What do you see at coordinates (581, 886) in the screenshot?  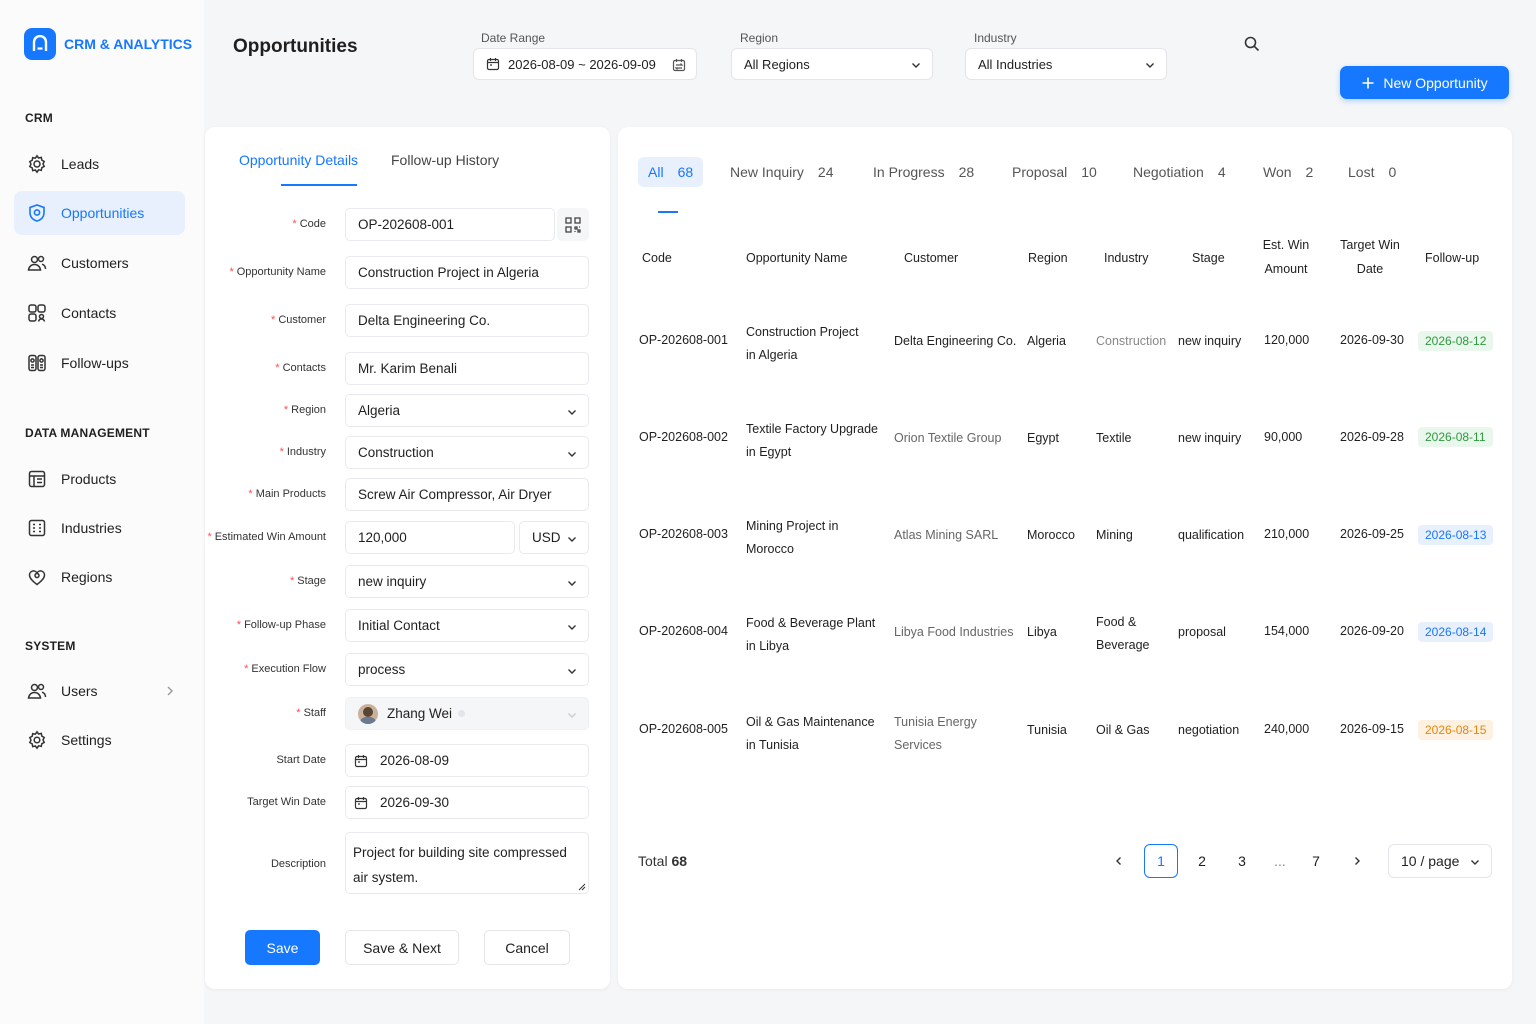 I see `resize-handle-icon` at bounding box center [581, 886].